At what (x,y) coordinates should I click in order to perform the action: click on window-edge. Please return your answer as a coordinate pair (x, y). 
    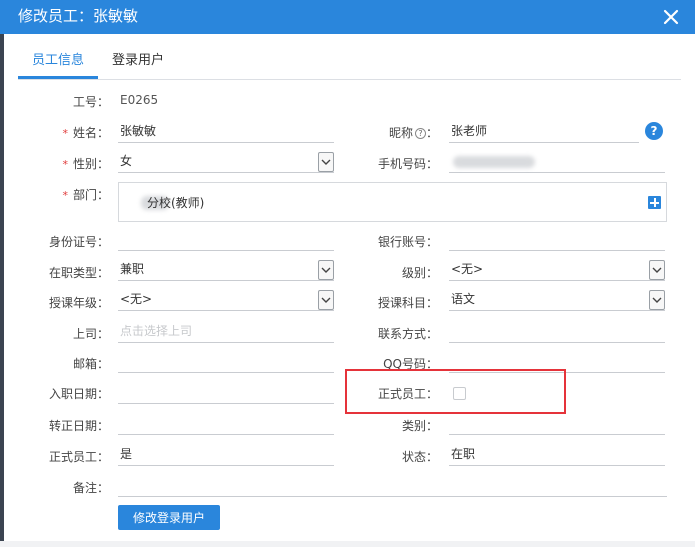
    Looking at the image, I should click on (2, 290).